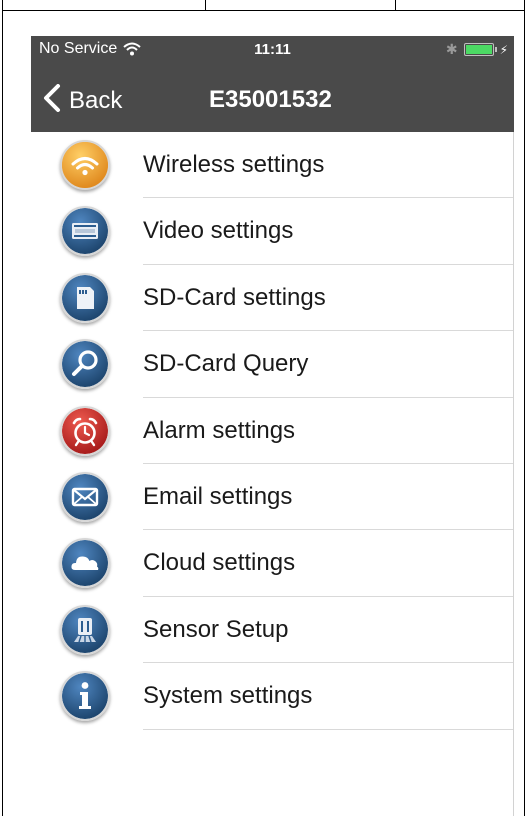 This screenshot has height=816, width=527. I want to click on menu-item-cloud-settings: Cloud settings, so click(272, 563).